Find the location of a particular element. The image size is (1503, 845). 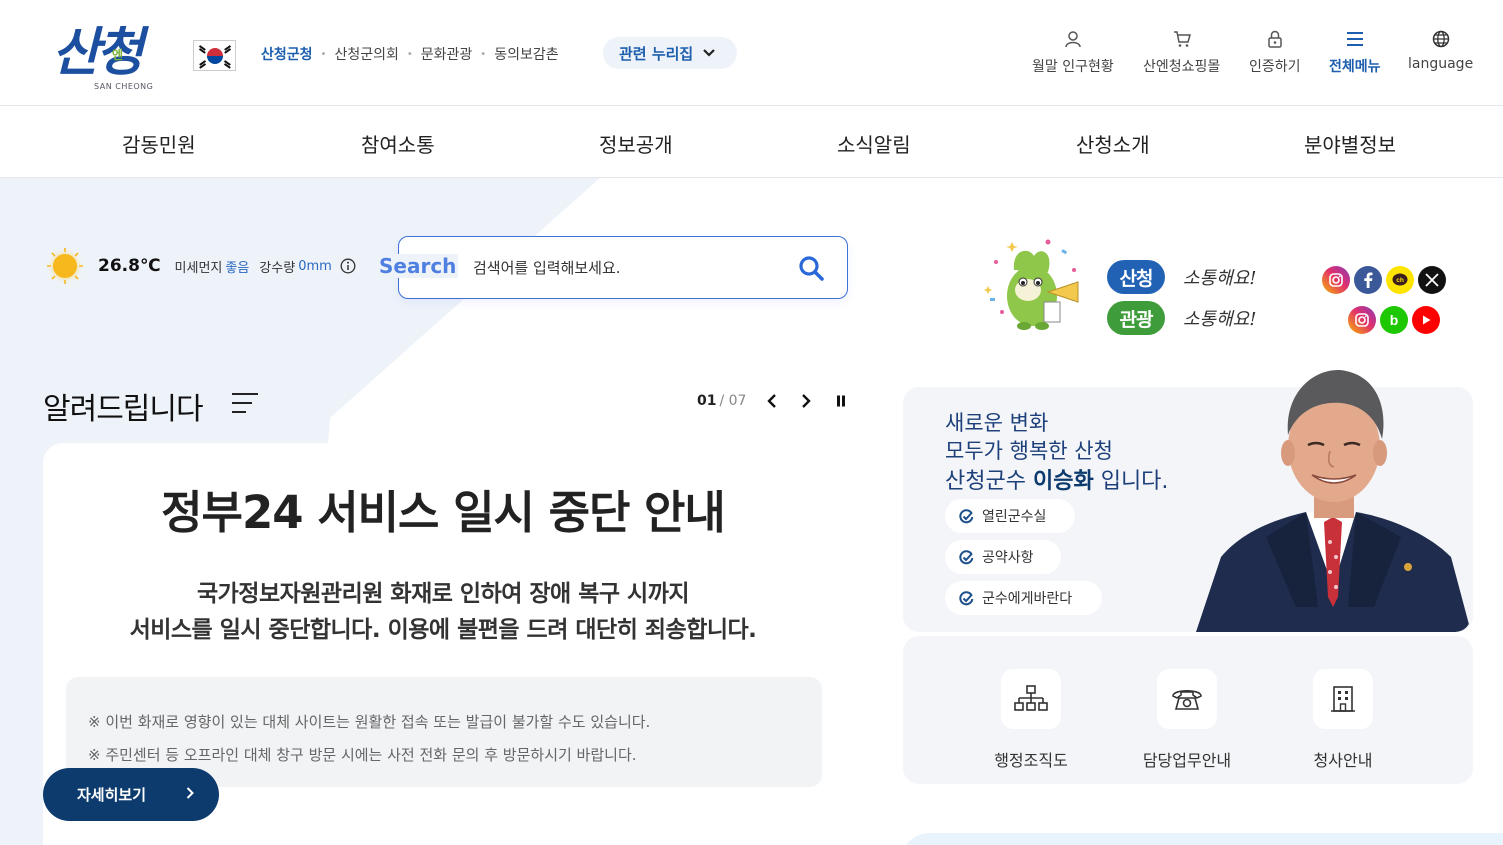

notice-headline: 정부24 서비스 일시 중단 안내 is located at coordinates (443, 512).